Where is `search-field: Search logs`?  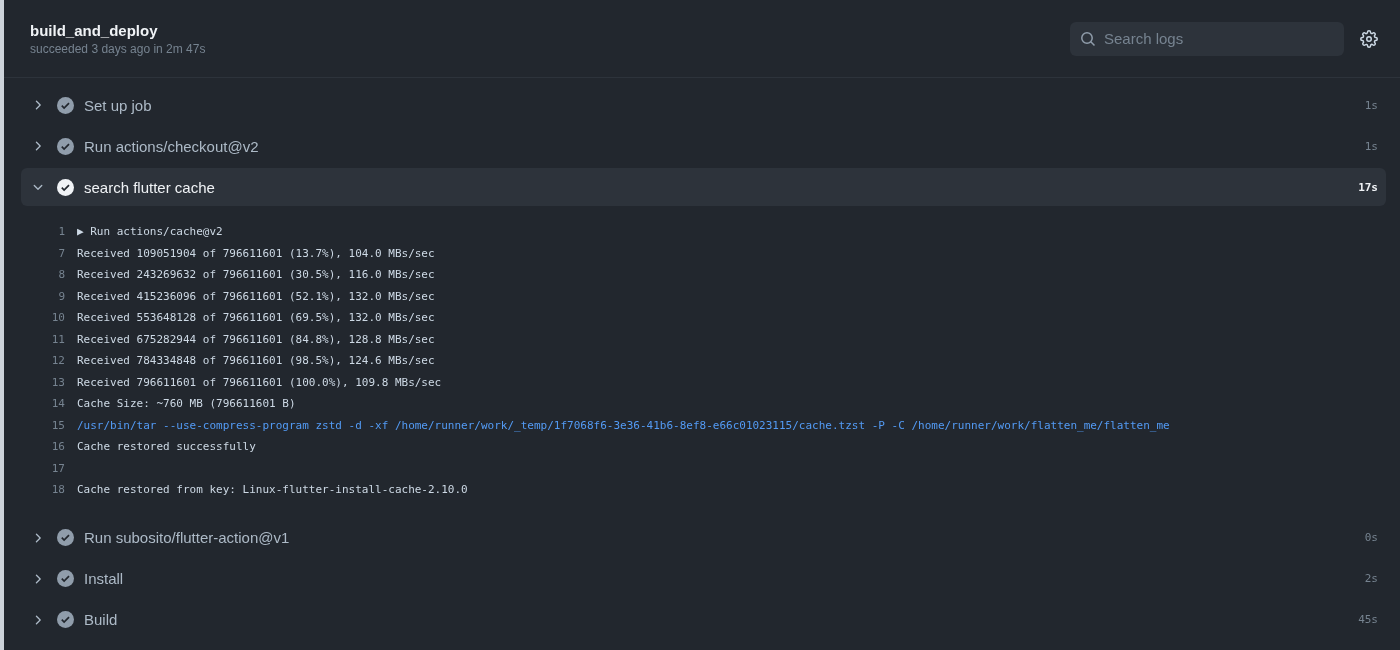 search-field: Search logs is located at coordinates (1207, 38).